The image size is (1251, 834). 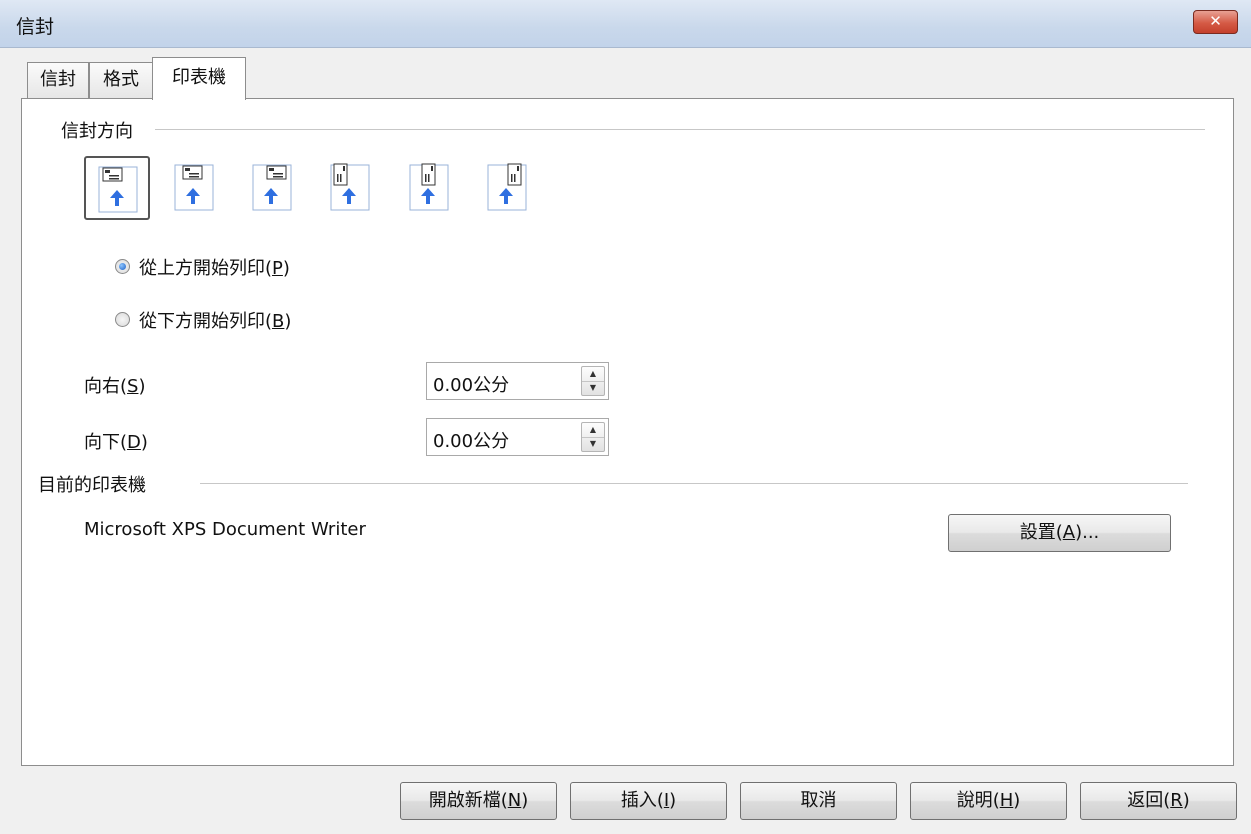 I want to click on mnemonic-key: N, so click(x=514, y=800).